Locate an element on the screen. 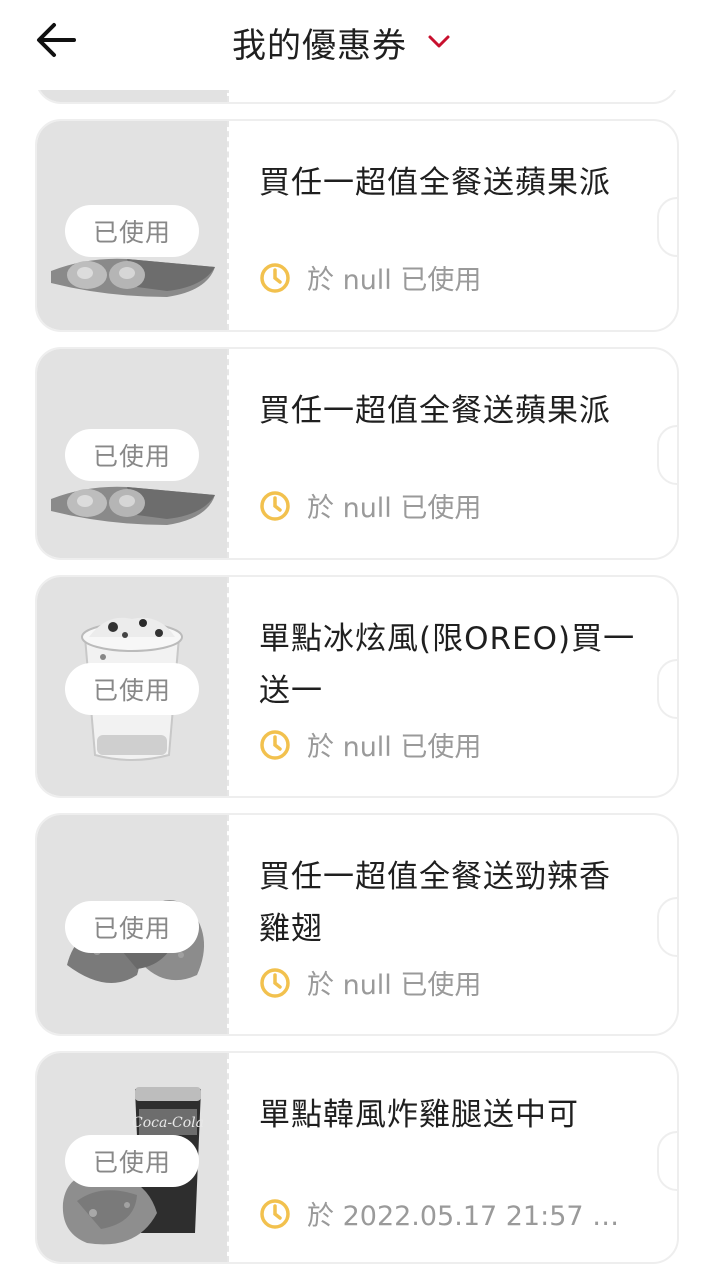 Image resolution: width=715 pixels, height=1280 pixels. coupon-title: 買任一超值全餐送勁辣香雞翅 is located at coordinates (435, 903).